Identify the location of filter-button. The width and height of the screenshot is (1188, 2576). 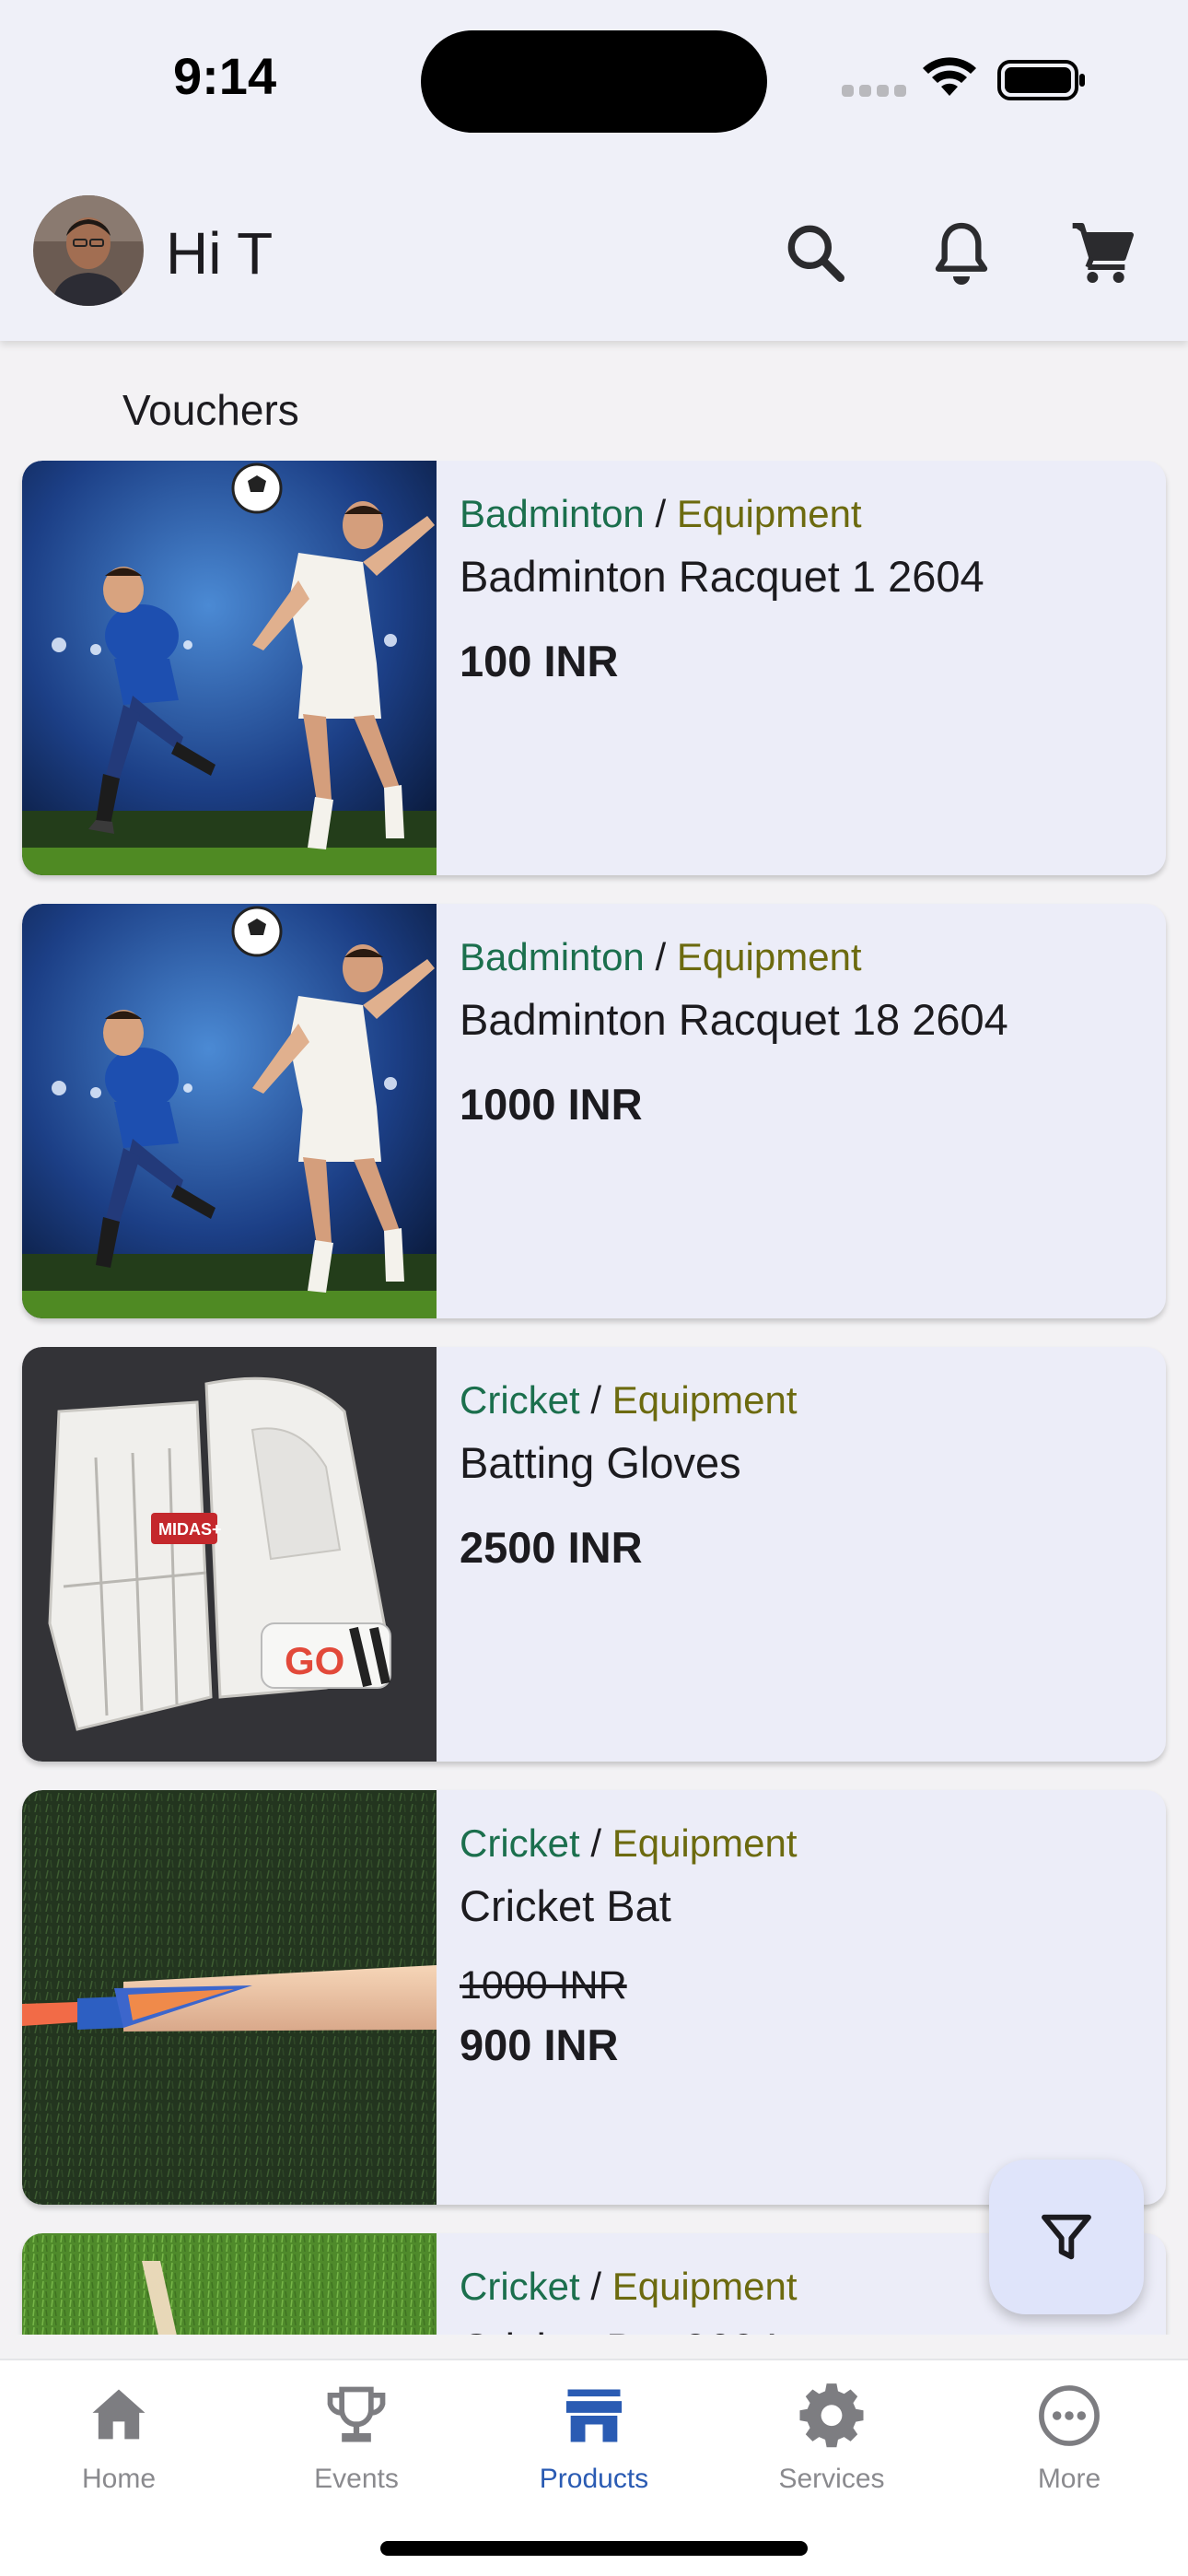
(1066, 2237).